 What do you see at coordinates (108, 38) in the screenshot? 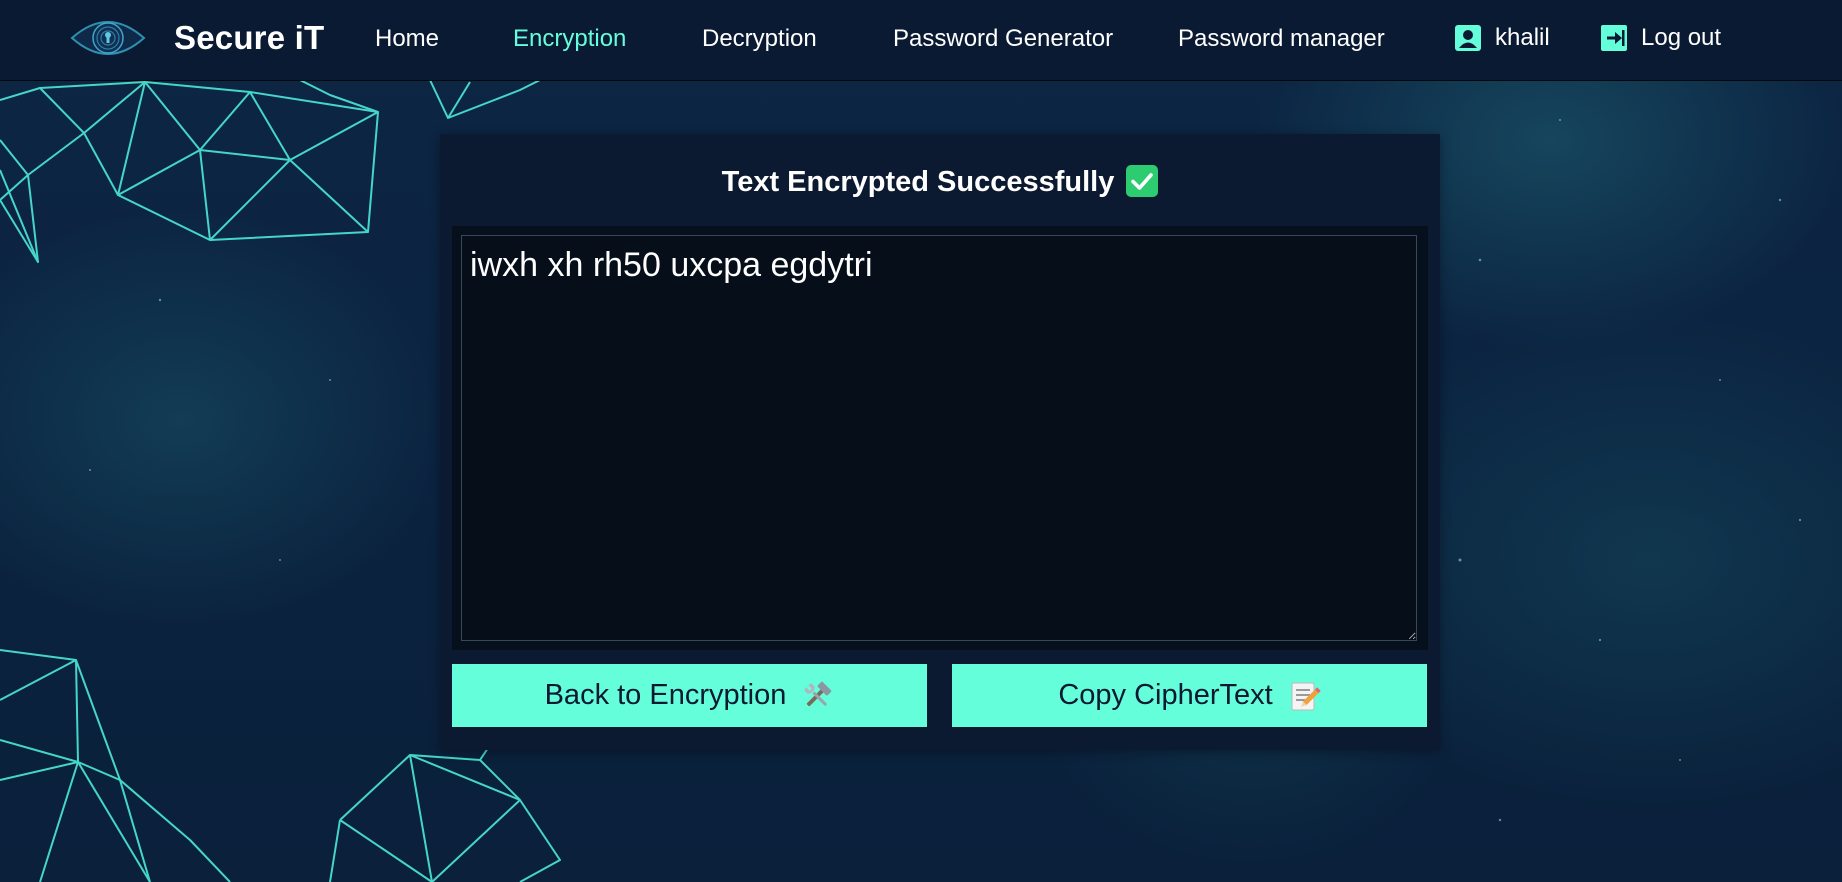
I see `eye-fingerprint-logo-icon` at bounding box center [108, 38].